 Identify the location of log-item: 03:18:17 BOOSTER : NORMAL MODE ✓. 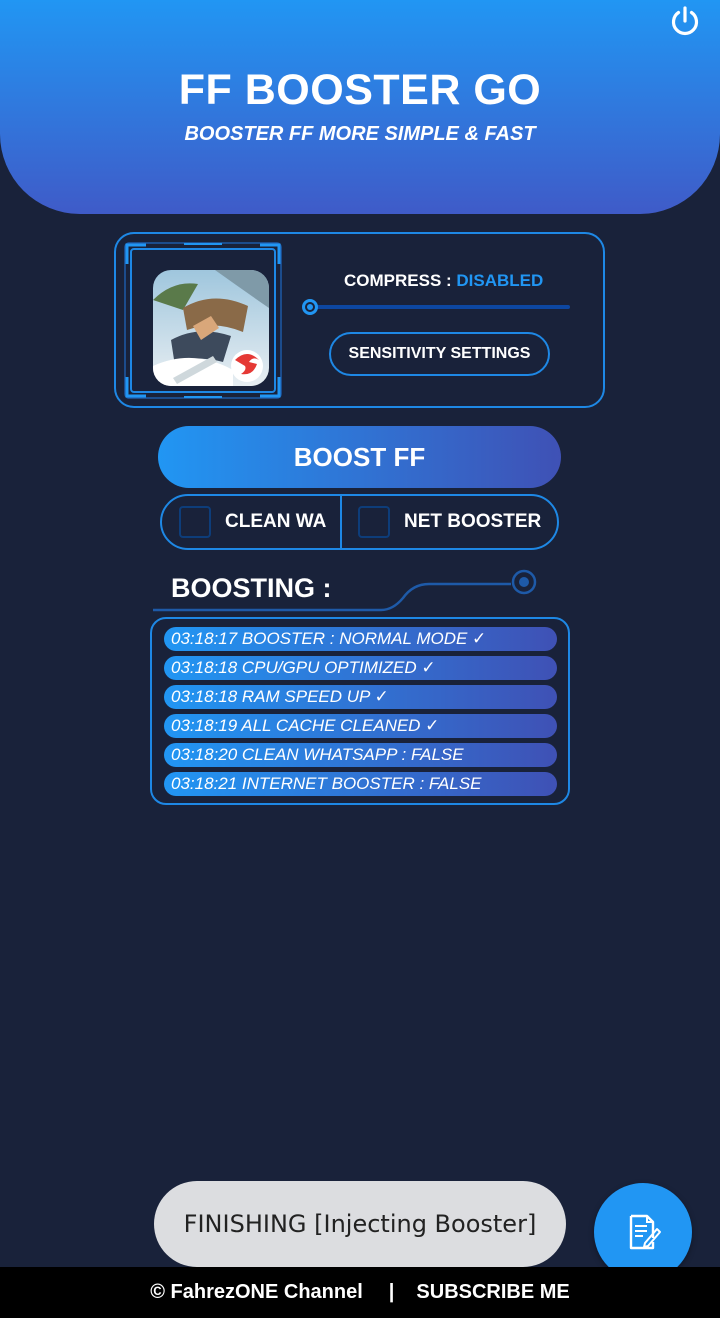
(360, 639).